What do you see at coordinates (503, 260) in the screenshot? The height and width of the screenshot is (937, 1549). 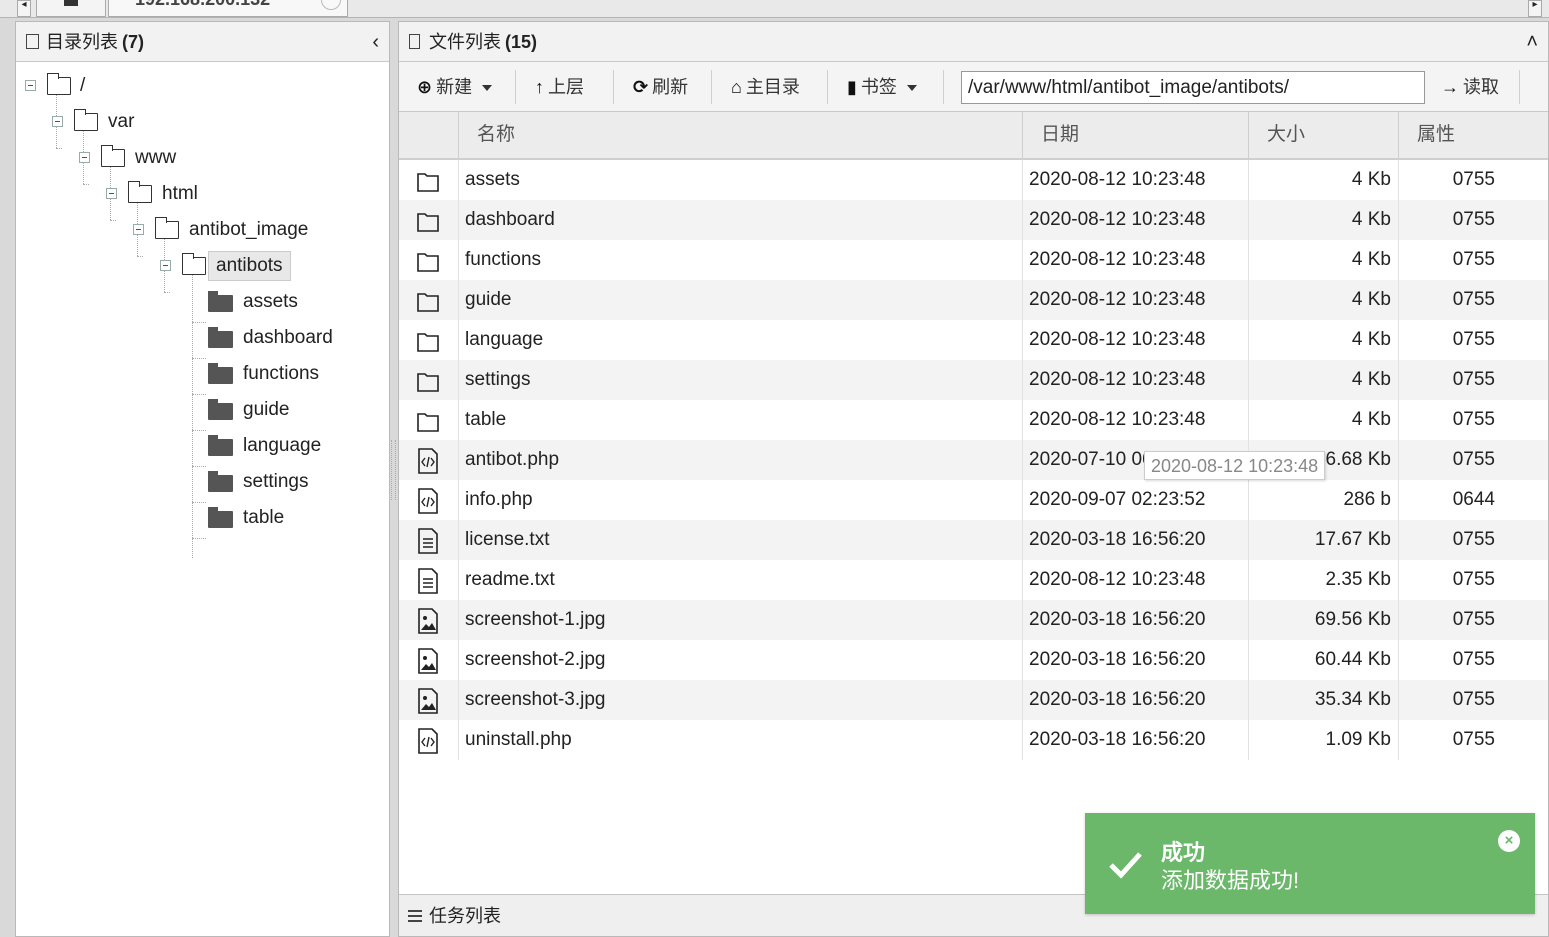 I see `file-name: functions` at bounding box center [503, 260].